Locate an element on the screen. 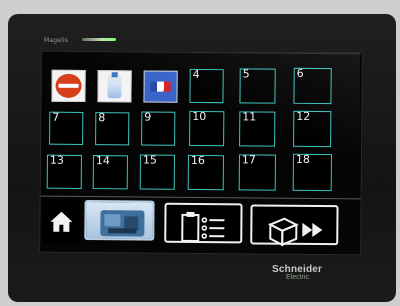 This screenshot has height=306, width=400. home-icon is located at coordinates (61, 221).